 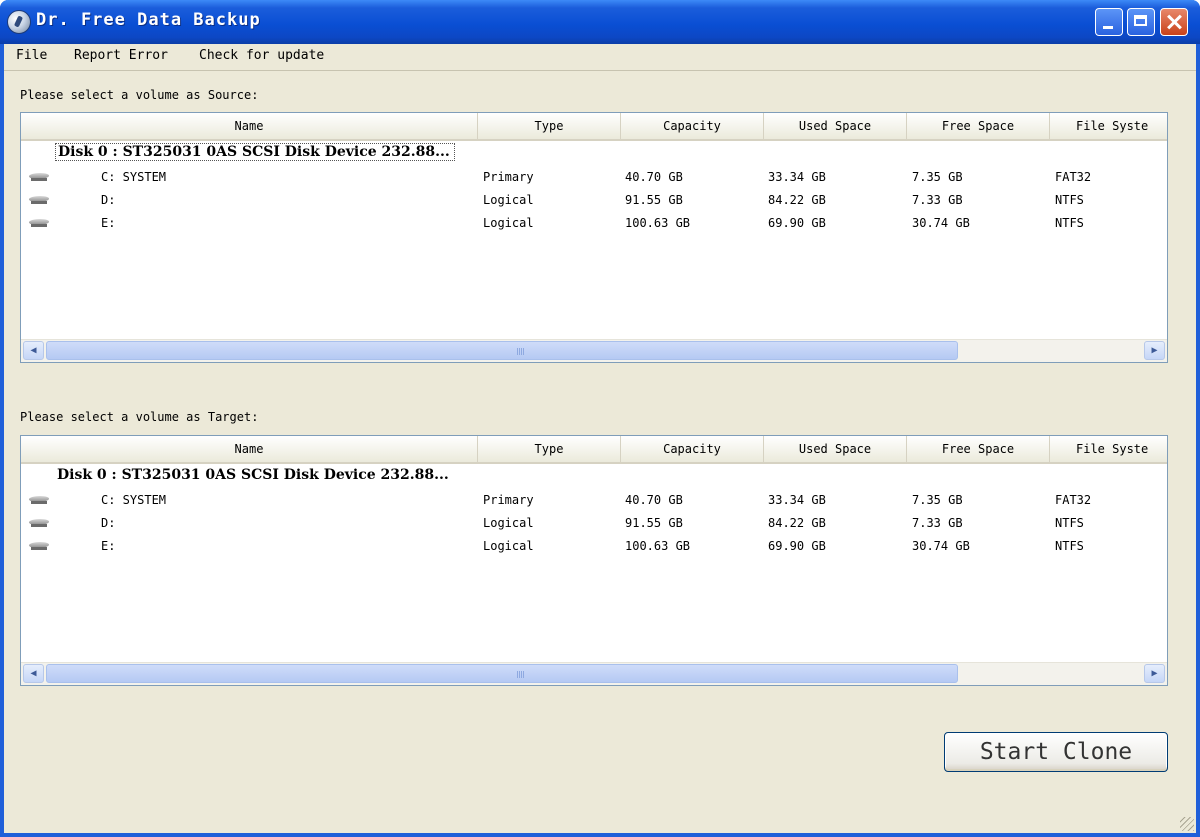 What do you see at coordinates (1174, 22) in the screenshot?
I see `close-icon` at bounding box center [1174, 22].